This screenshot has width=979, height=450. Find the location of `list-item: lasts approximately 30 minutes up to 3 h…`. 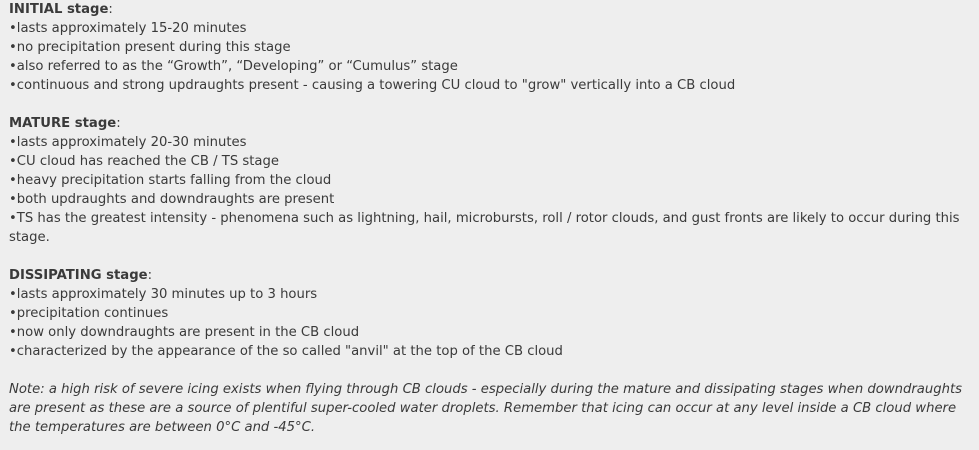

list-item: lasts approximately 30 minutes up to 3 h… is located at coordinates (489, 294).